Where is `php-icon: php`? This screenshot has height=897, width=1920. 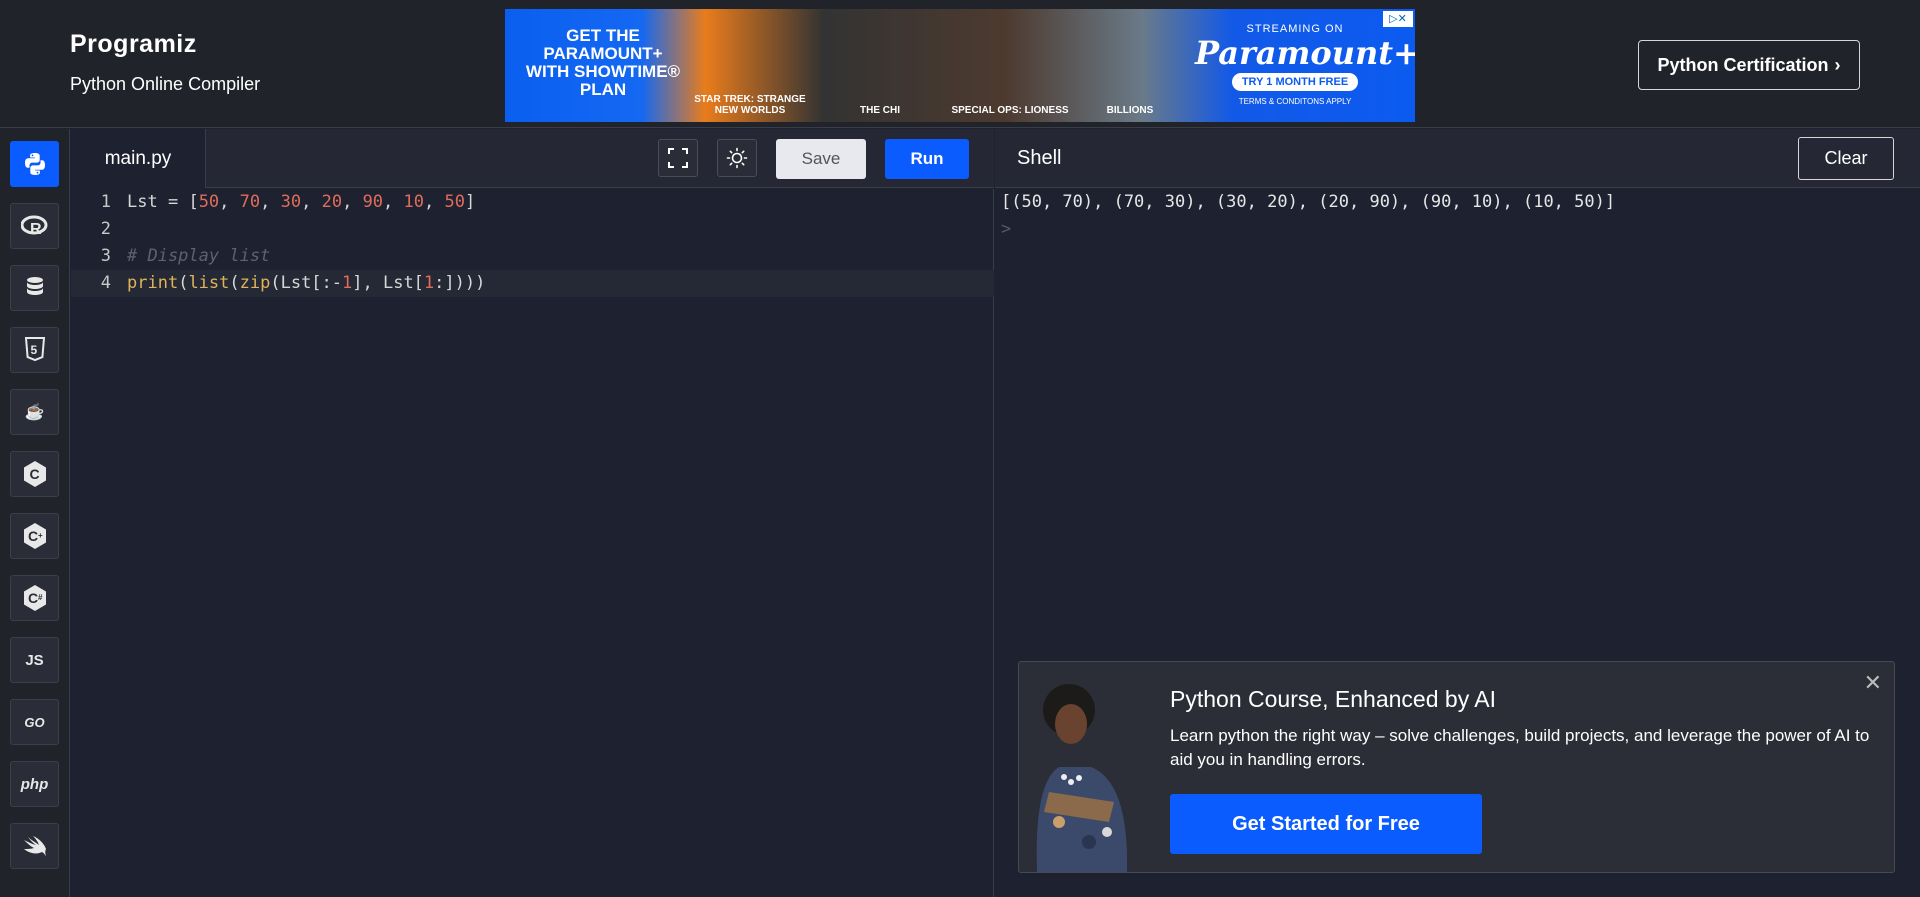 php-icon: php is located at coordinates (34, 784).